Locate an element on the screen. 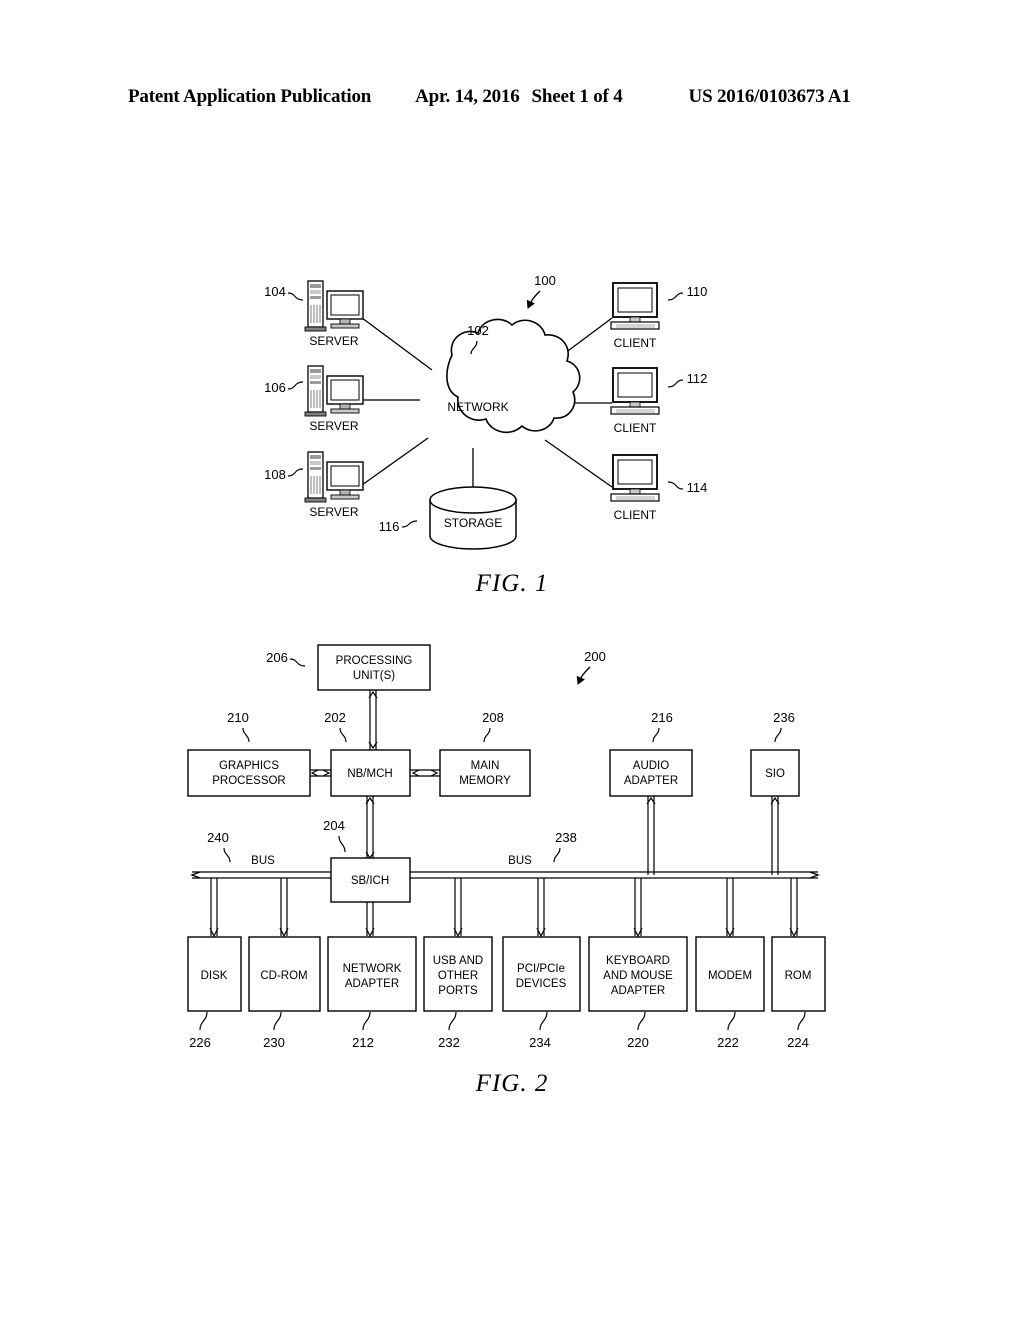  device-keyboard-mouse-adapter: KEYBOARD AND MOUSE ADAPTER is located at coordinates (638, 974).